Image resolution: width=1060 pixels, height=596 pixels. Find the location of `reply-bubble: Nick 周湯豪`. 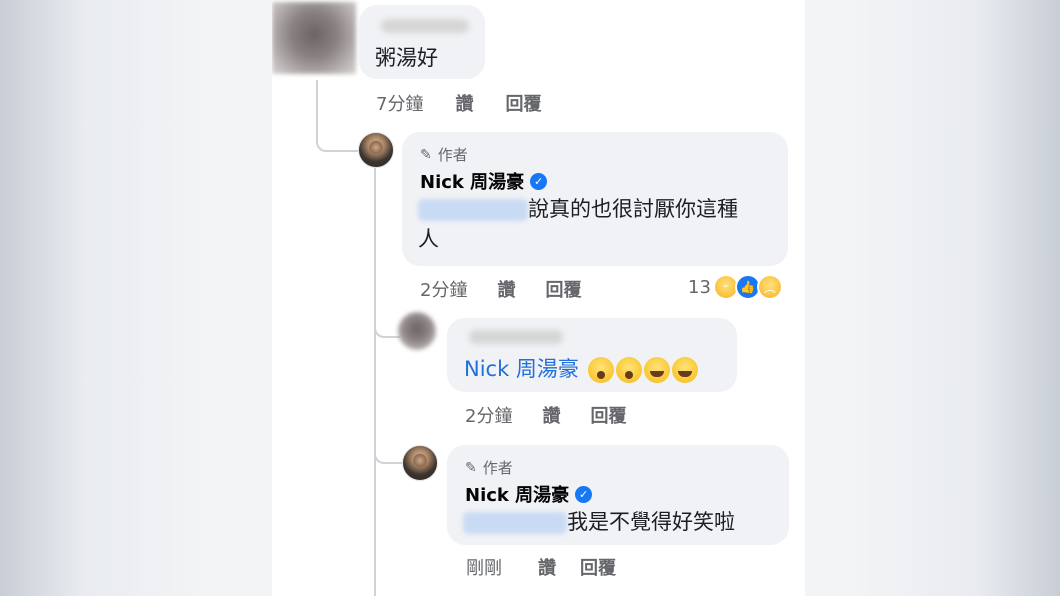

reply-bubble: Nick 周湯豪 is located at coordinates (592, 355).